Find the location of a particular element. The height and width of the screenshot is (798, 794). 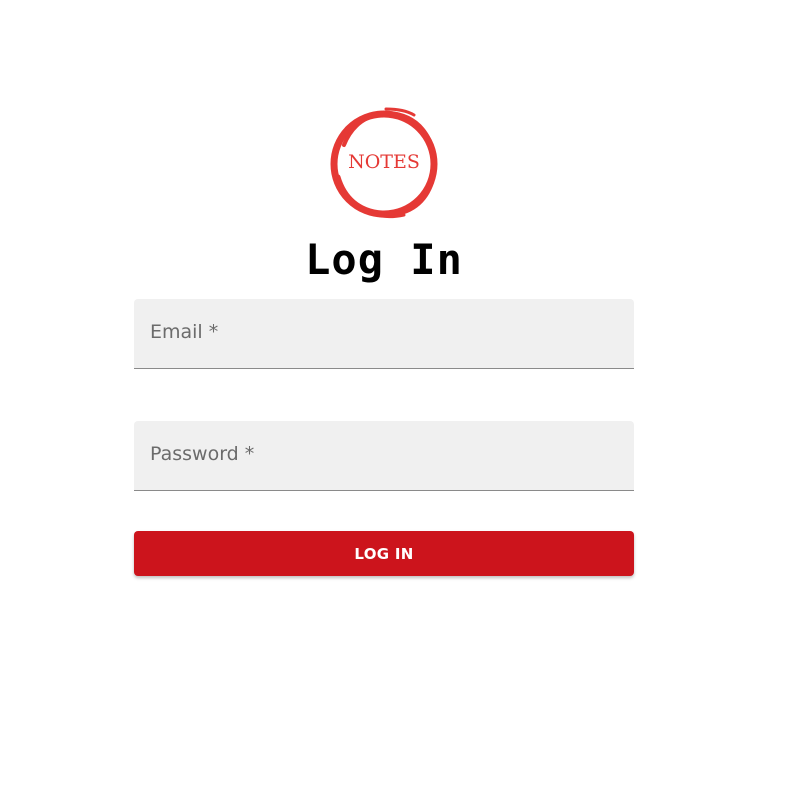

page-title: Log In is located at coordinates (384, 259).